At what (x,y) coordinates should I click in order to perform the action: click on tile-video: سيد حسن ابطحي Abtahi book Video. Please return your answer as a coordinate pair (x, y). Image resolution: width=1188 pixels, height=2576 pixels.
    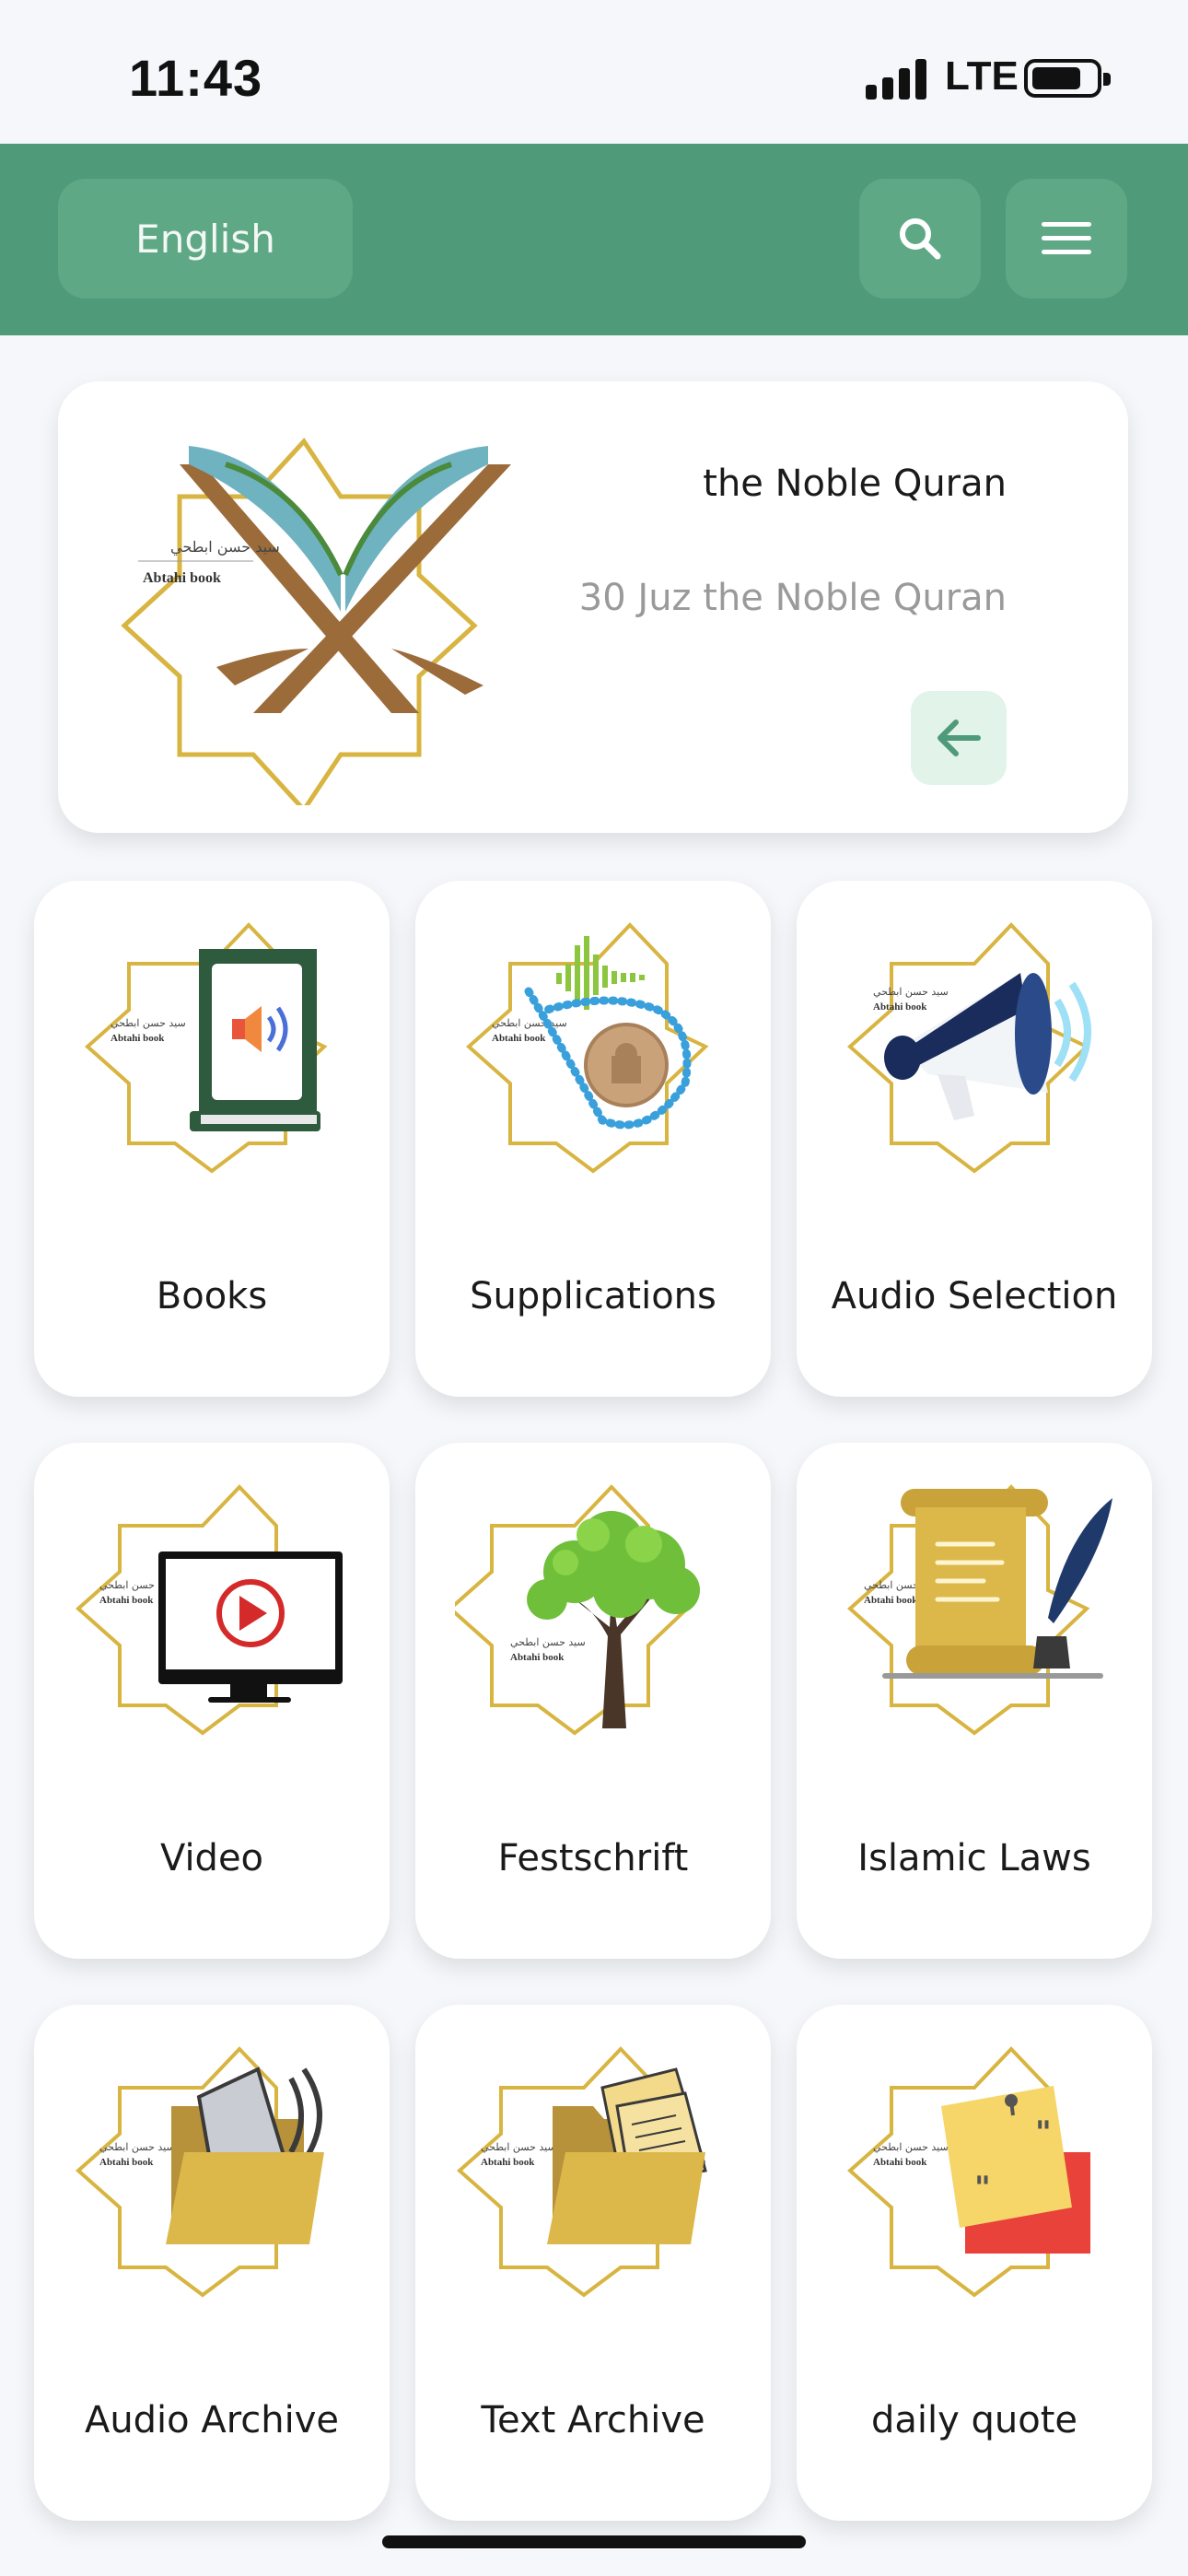
    Looking at the image, I should click on (212, 1701).